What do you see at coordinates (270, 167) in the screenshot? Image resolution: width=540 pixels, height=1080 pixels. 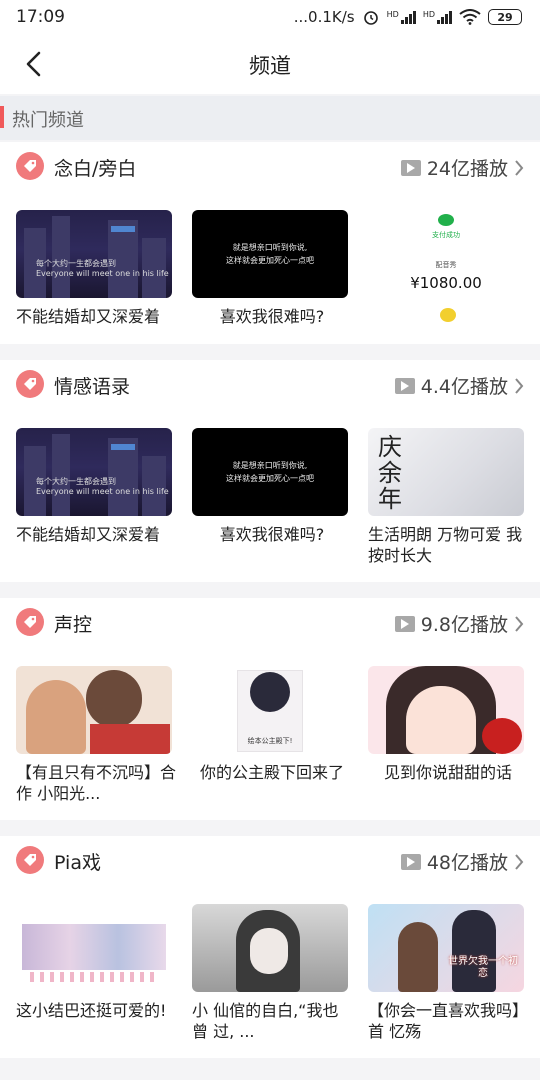 I see `channel-header: 念白/旁白 24亿播放` at bounding box center [270, 167].